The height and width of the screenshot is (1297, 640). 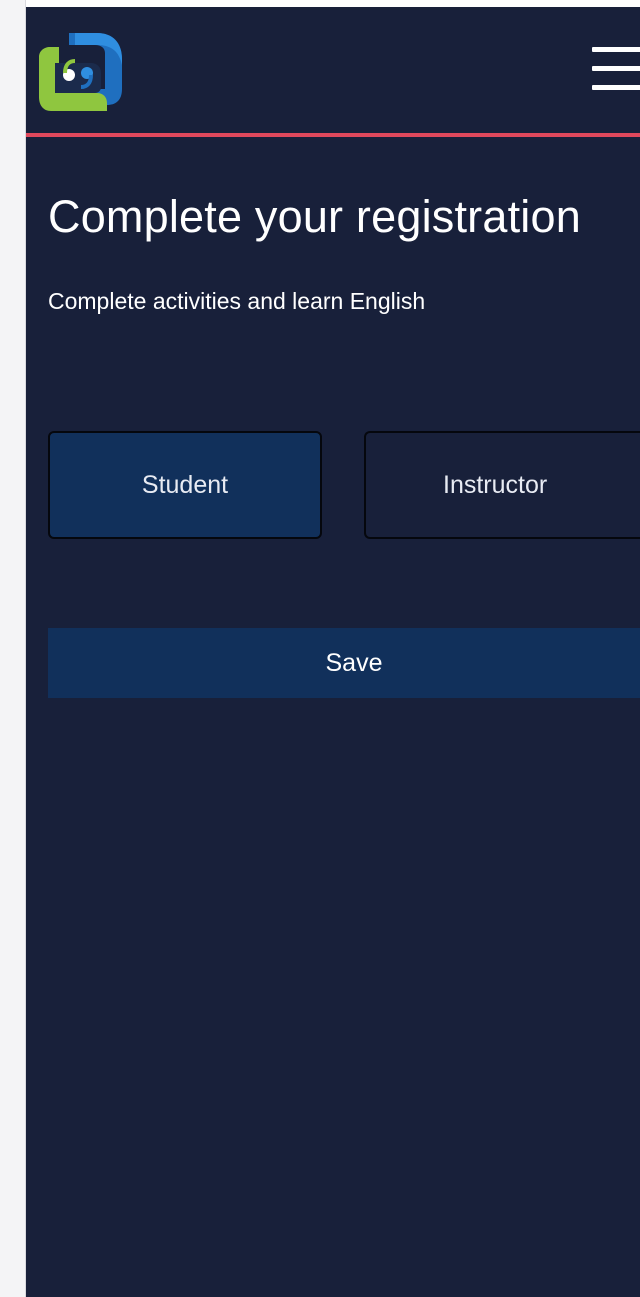 I want to click on app-header, so click(x=333, y=72).